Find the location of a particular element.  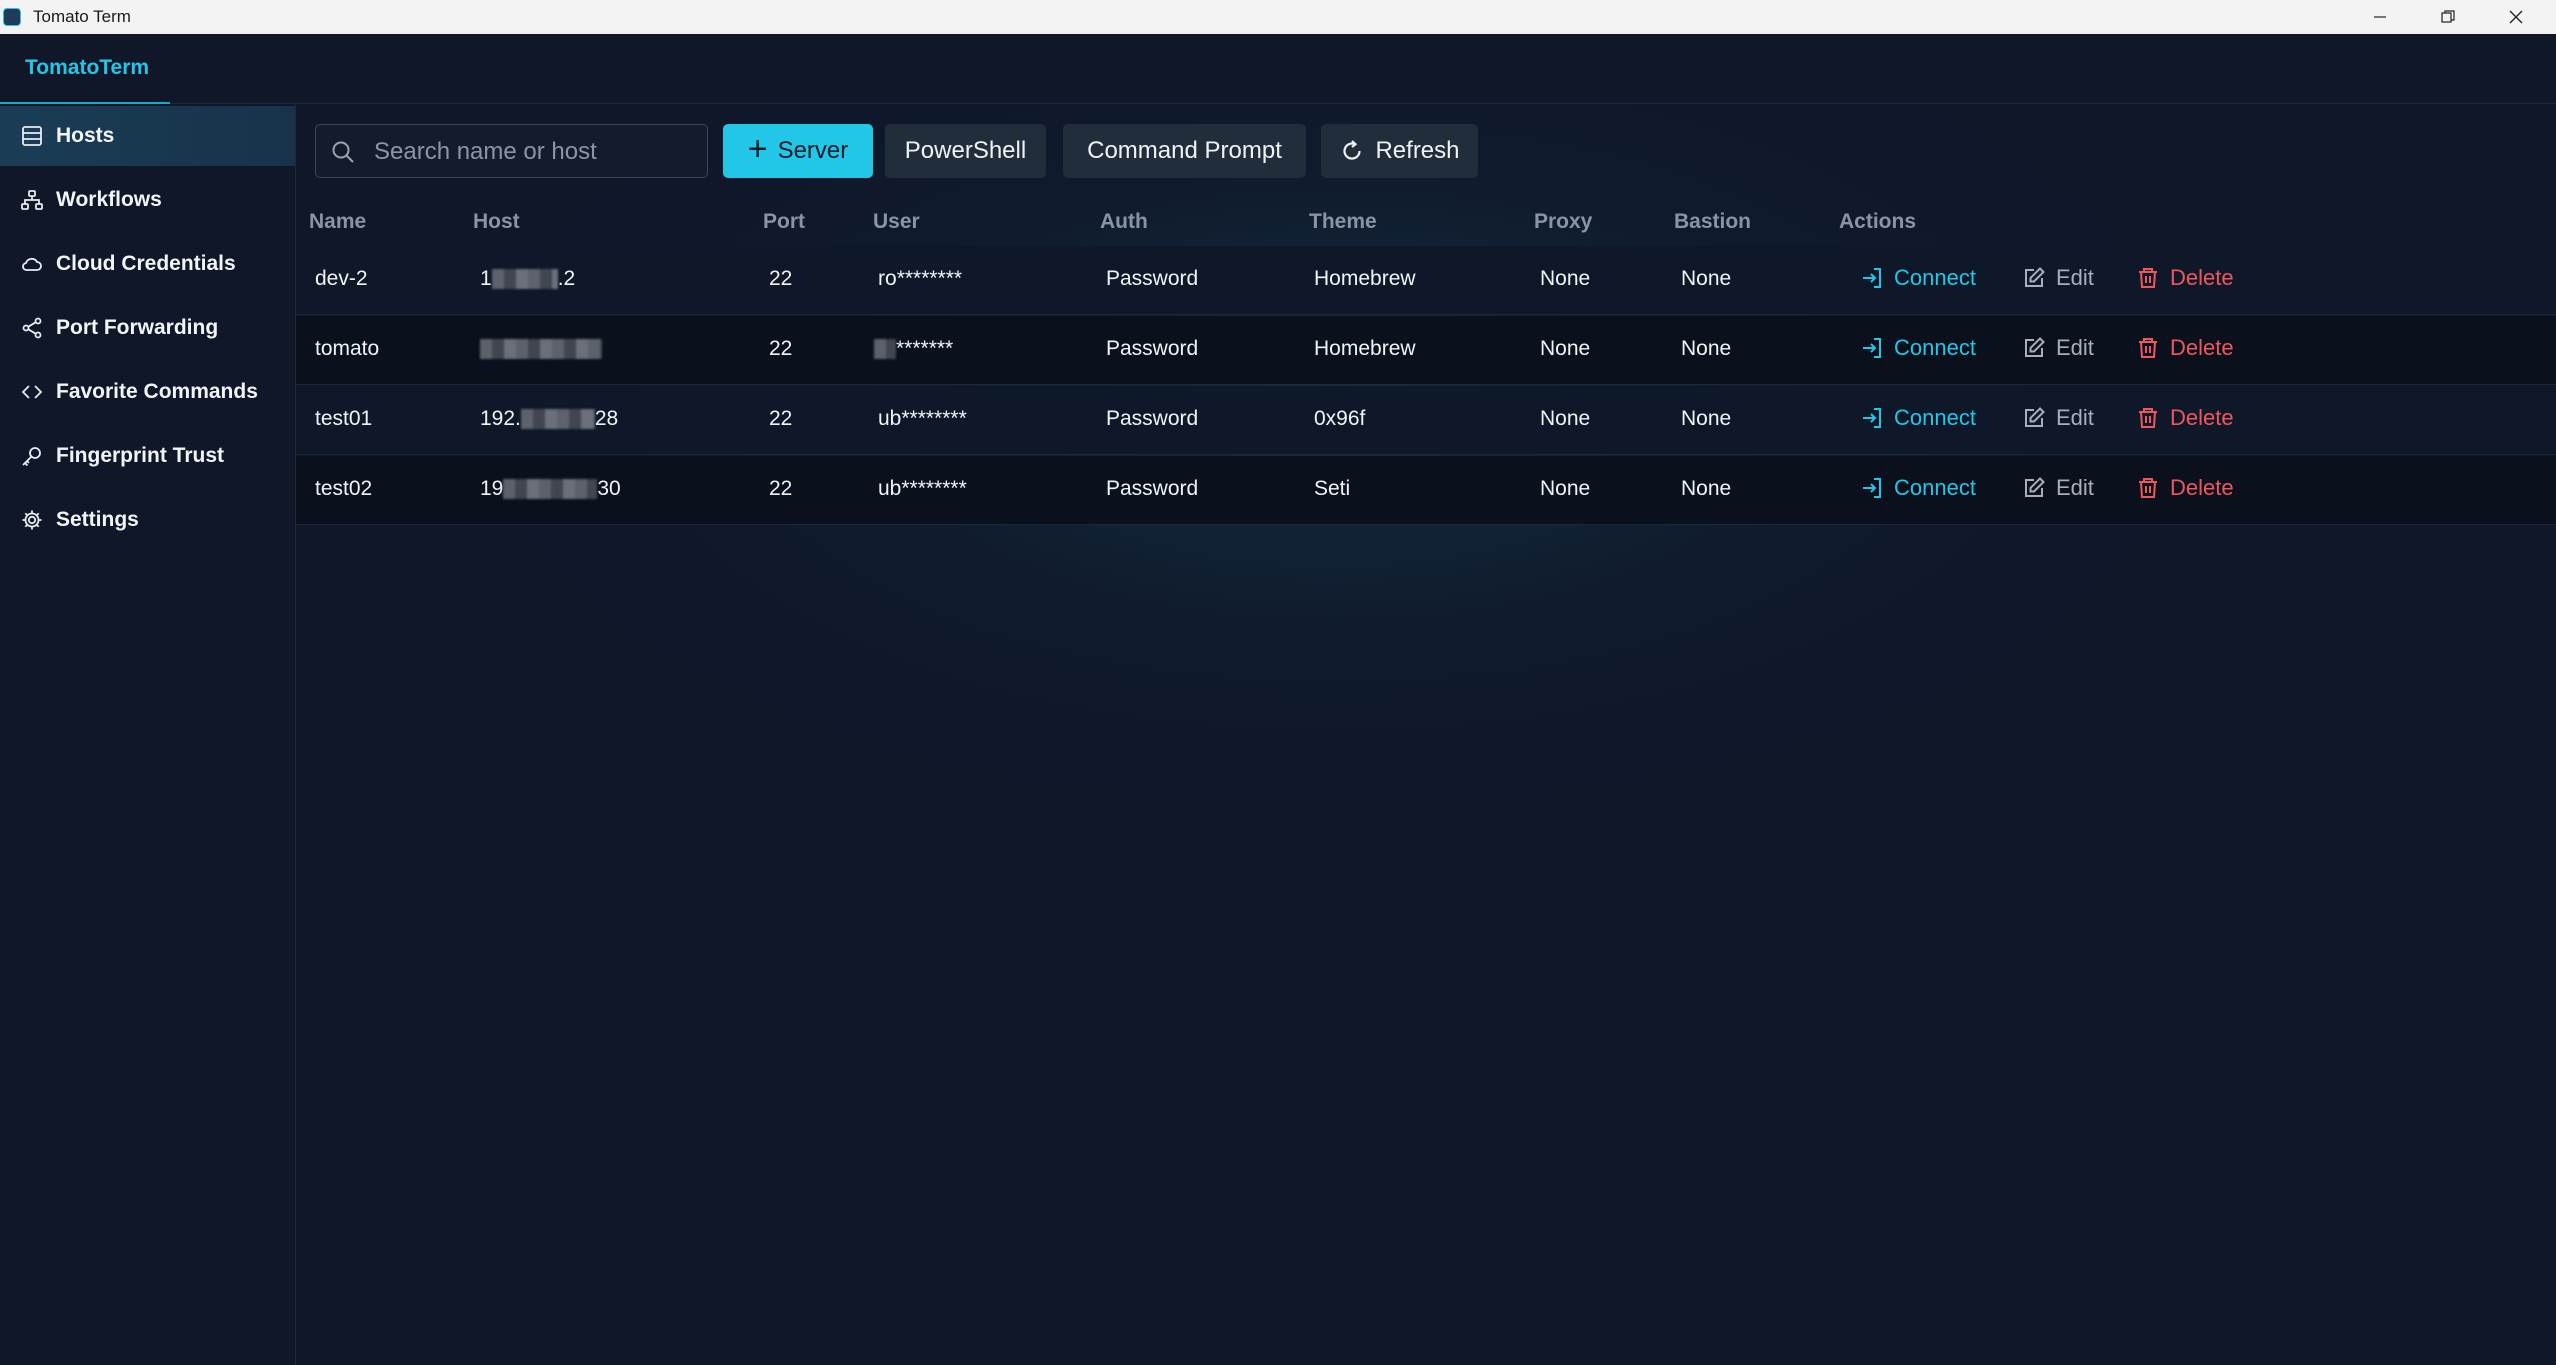

host-address-suffix: .2 is located at coordinates (566, 278).